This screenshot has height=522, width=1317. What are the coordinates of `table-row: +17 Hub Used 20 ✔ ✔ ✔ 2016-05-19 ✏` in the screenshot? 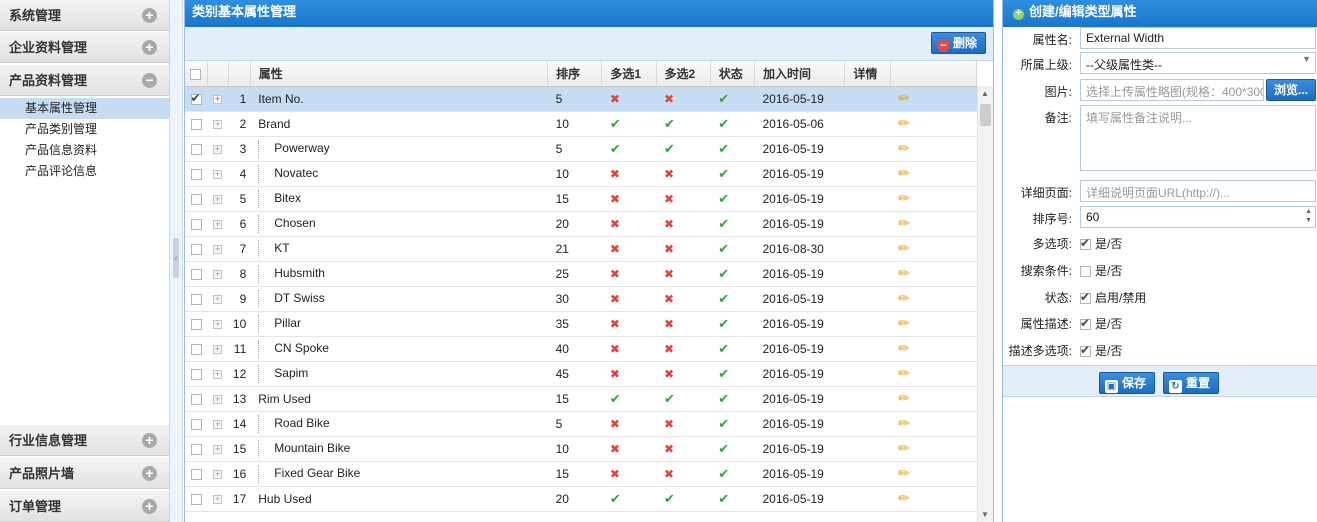 It's located at (581, 499).